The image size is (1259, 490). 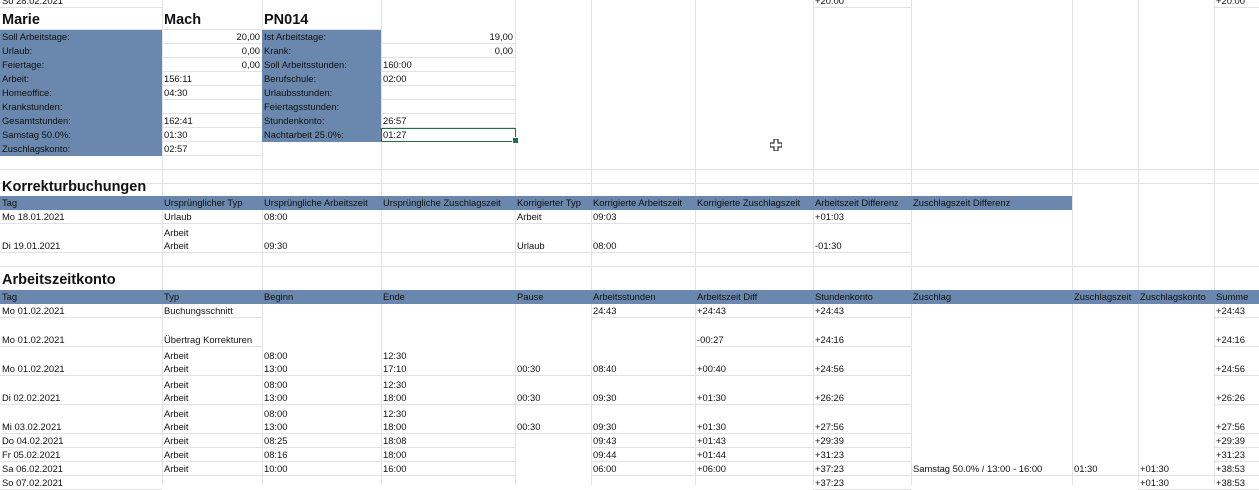 What do you see at coordinates (629, 483) in the screenshot?
I see `table-row: So 07.02.2021 +37:23 +01:30 +38:53` at bounding box center [629, 483].